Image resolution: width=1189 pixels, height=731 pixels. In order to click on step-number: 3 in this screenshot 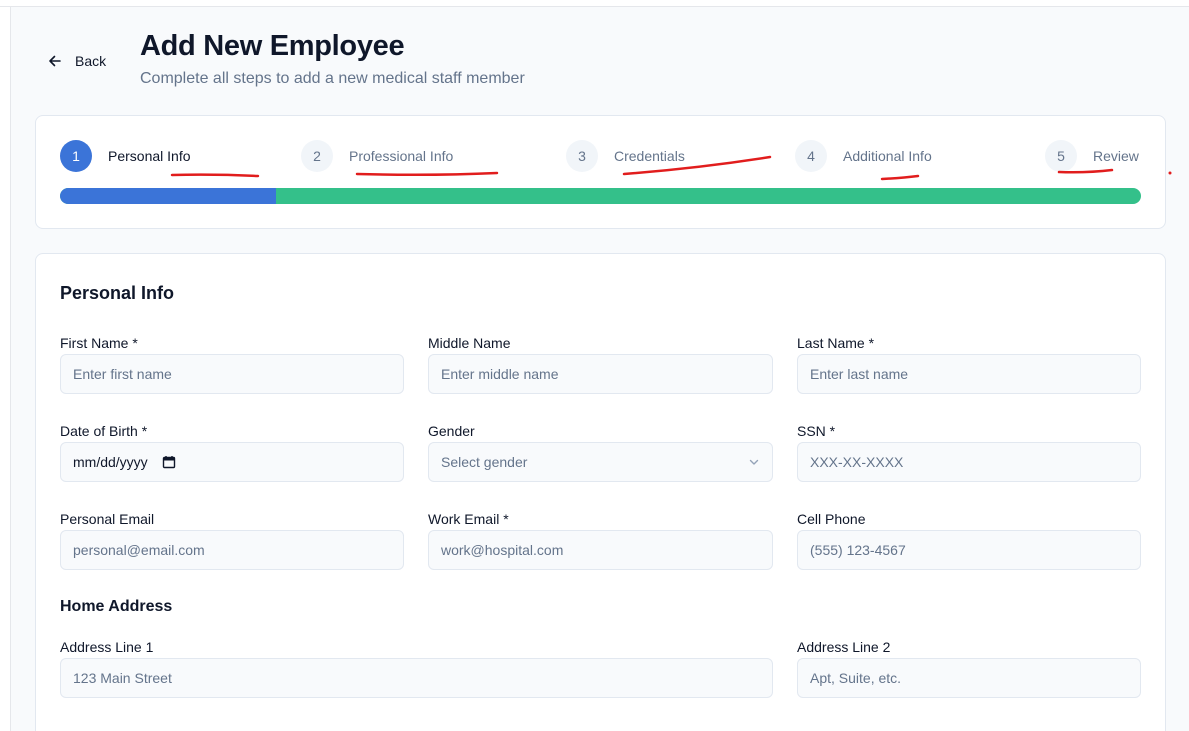, I will do `click(582, 156)`.